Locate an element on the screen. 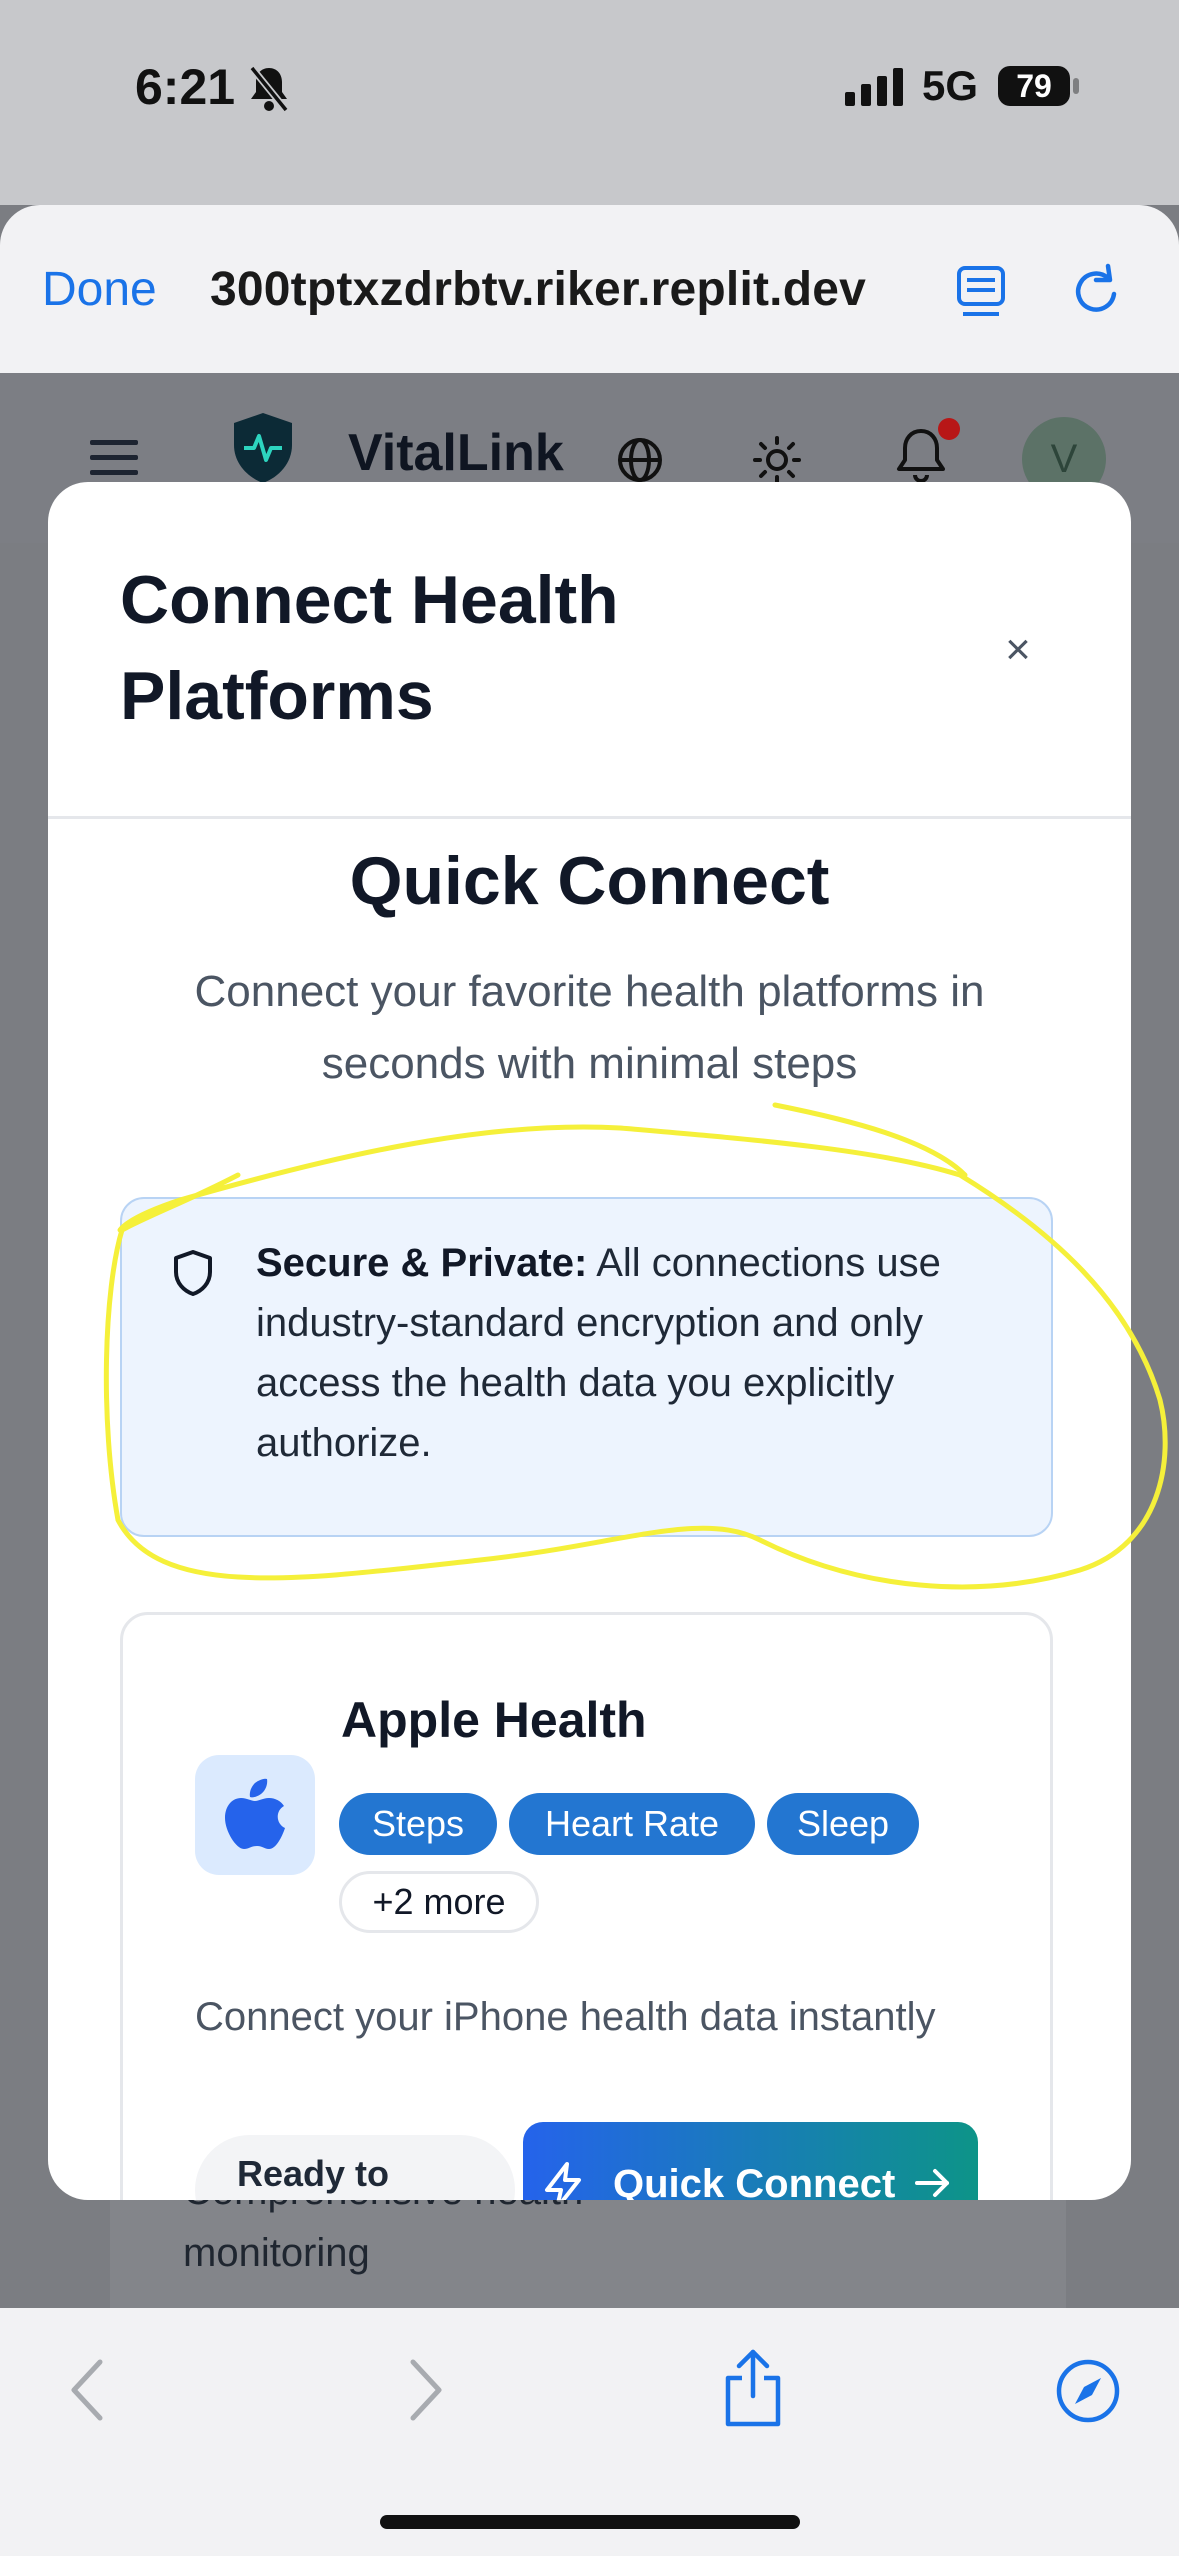 Image resolution: width=1179 pixels, height=2556 pixels. connection-status-text: Ready to is located at coordinates (313, 2173).